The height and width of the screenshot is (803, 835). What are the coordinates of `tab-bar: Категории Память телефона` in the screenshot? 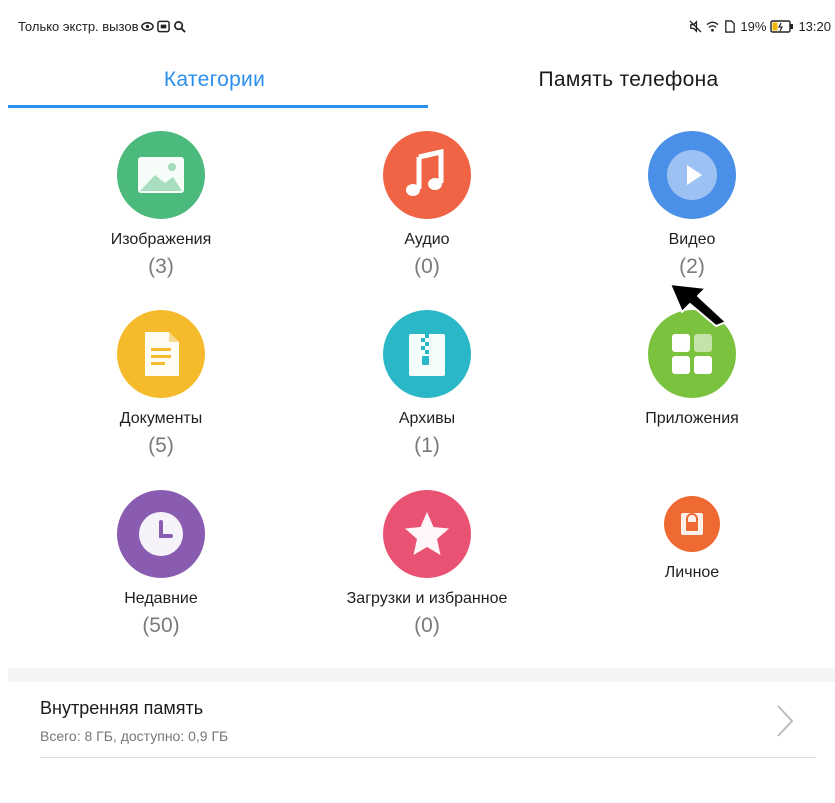 It's located at (421, 80).